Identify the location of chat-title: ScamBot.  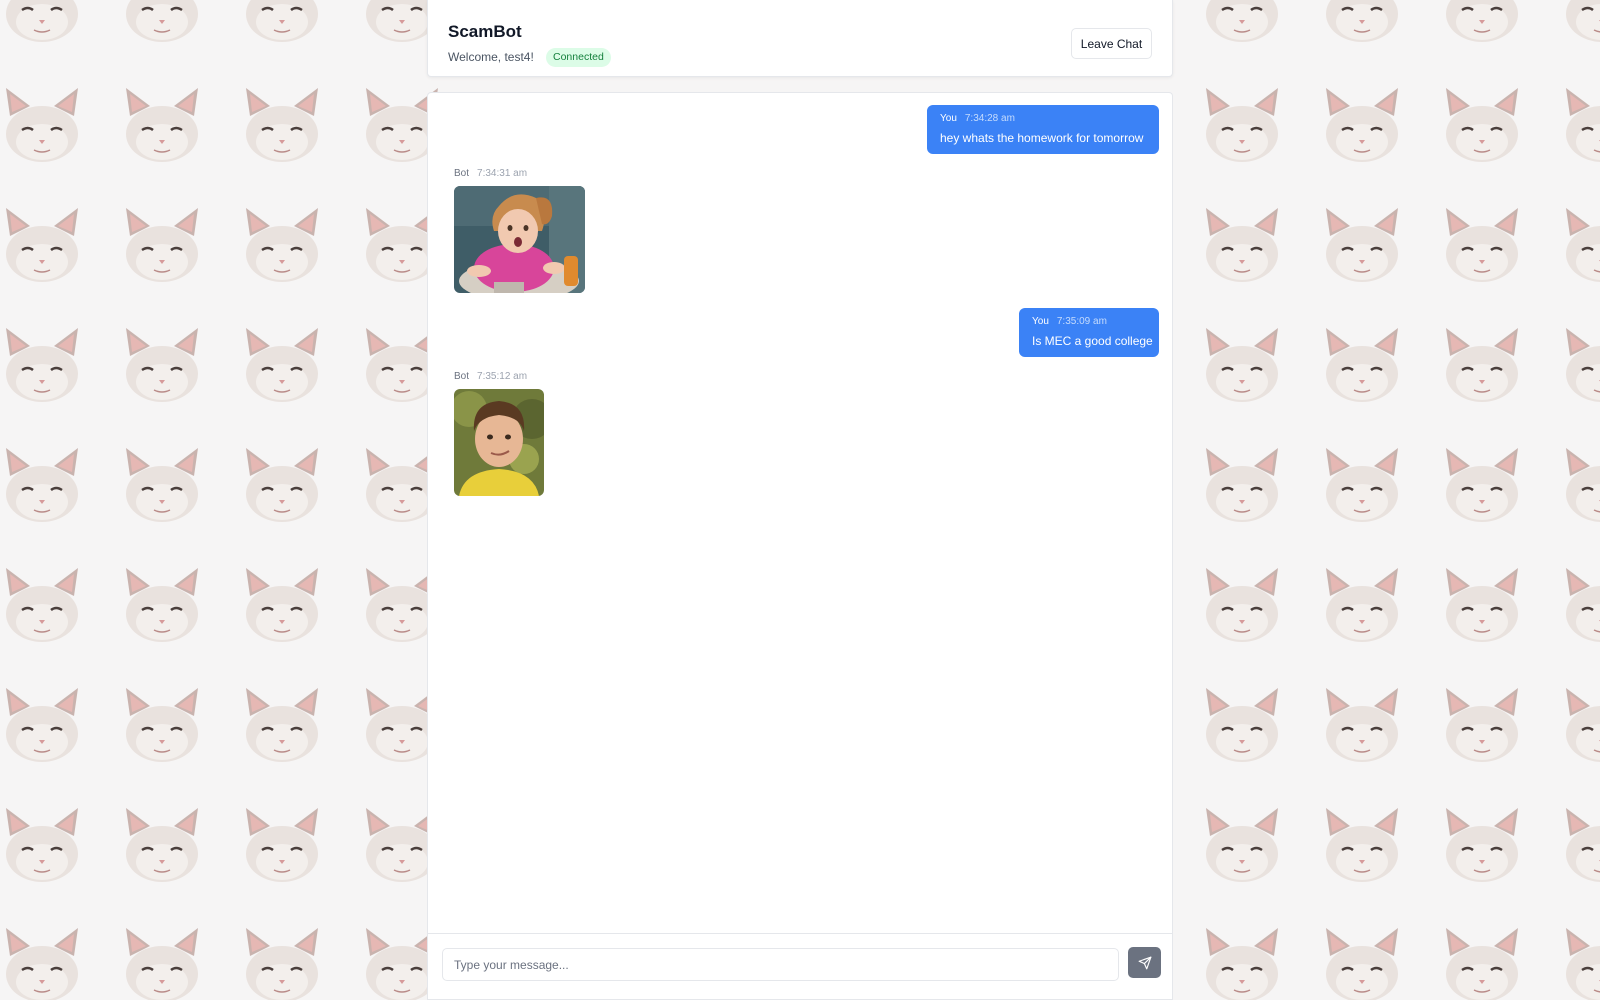
(485, 31).